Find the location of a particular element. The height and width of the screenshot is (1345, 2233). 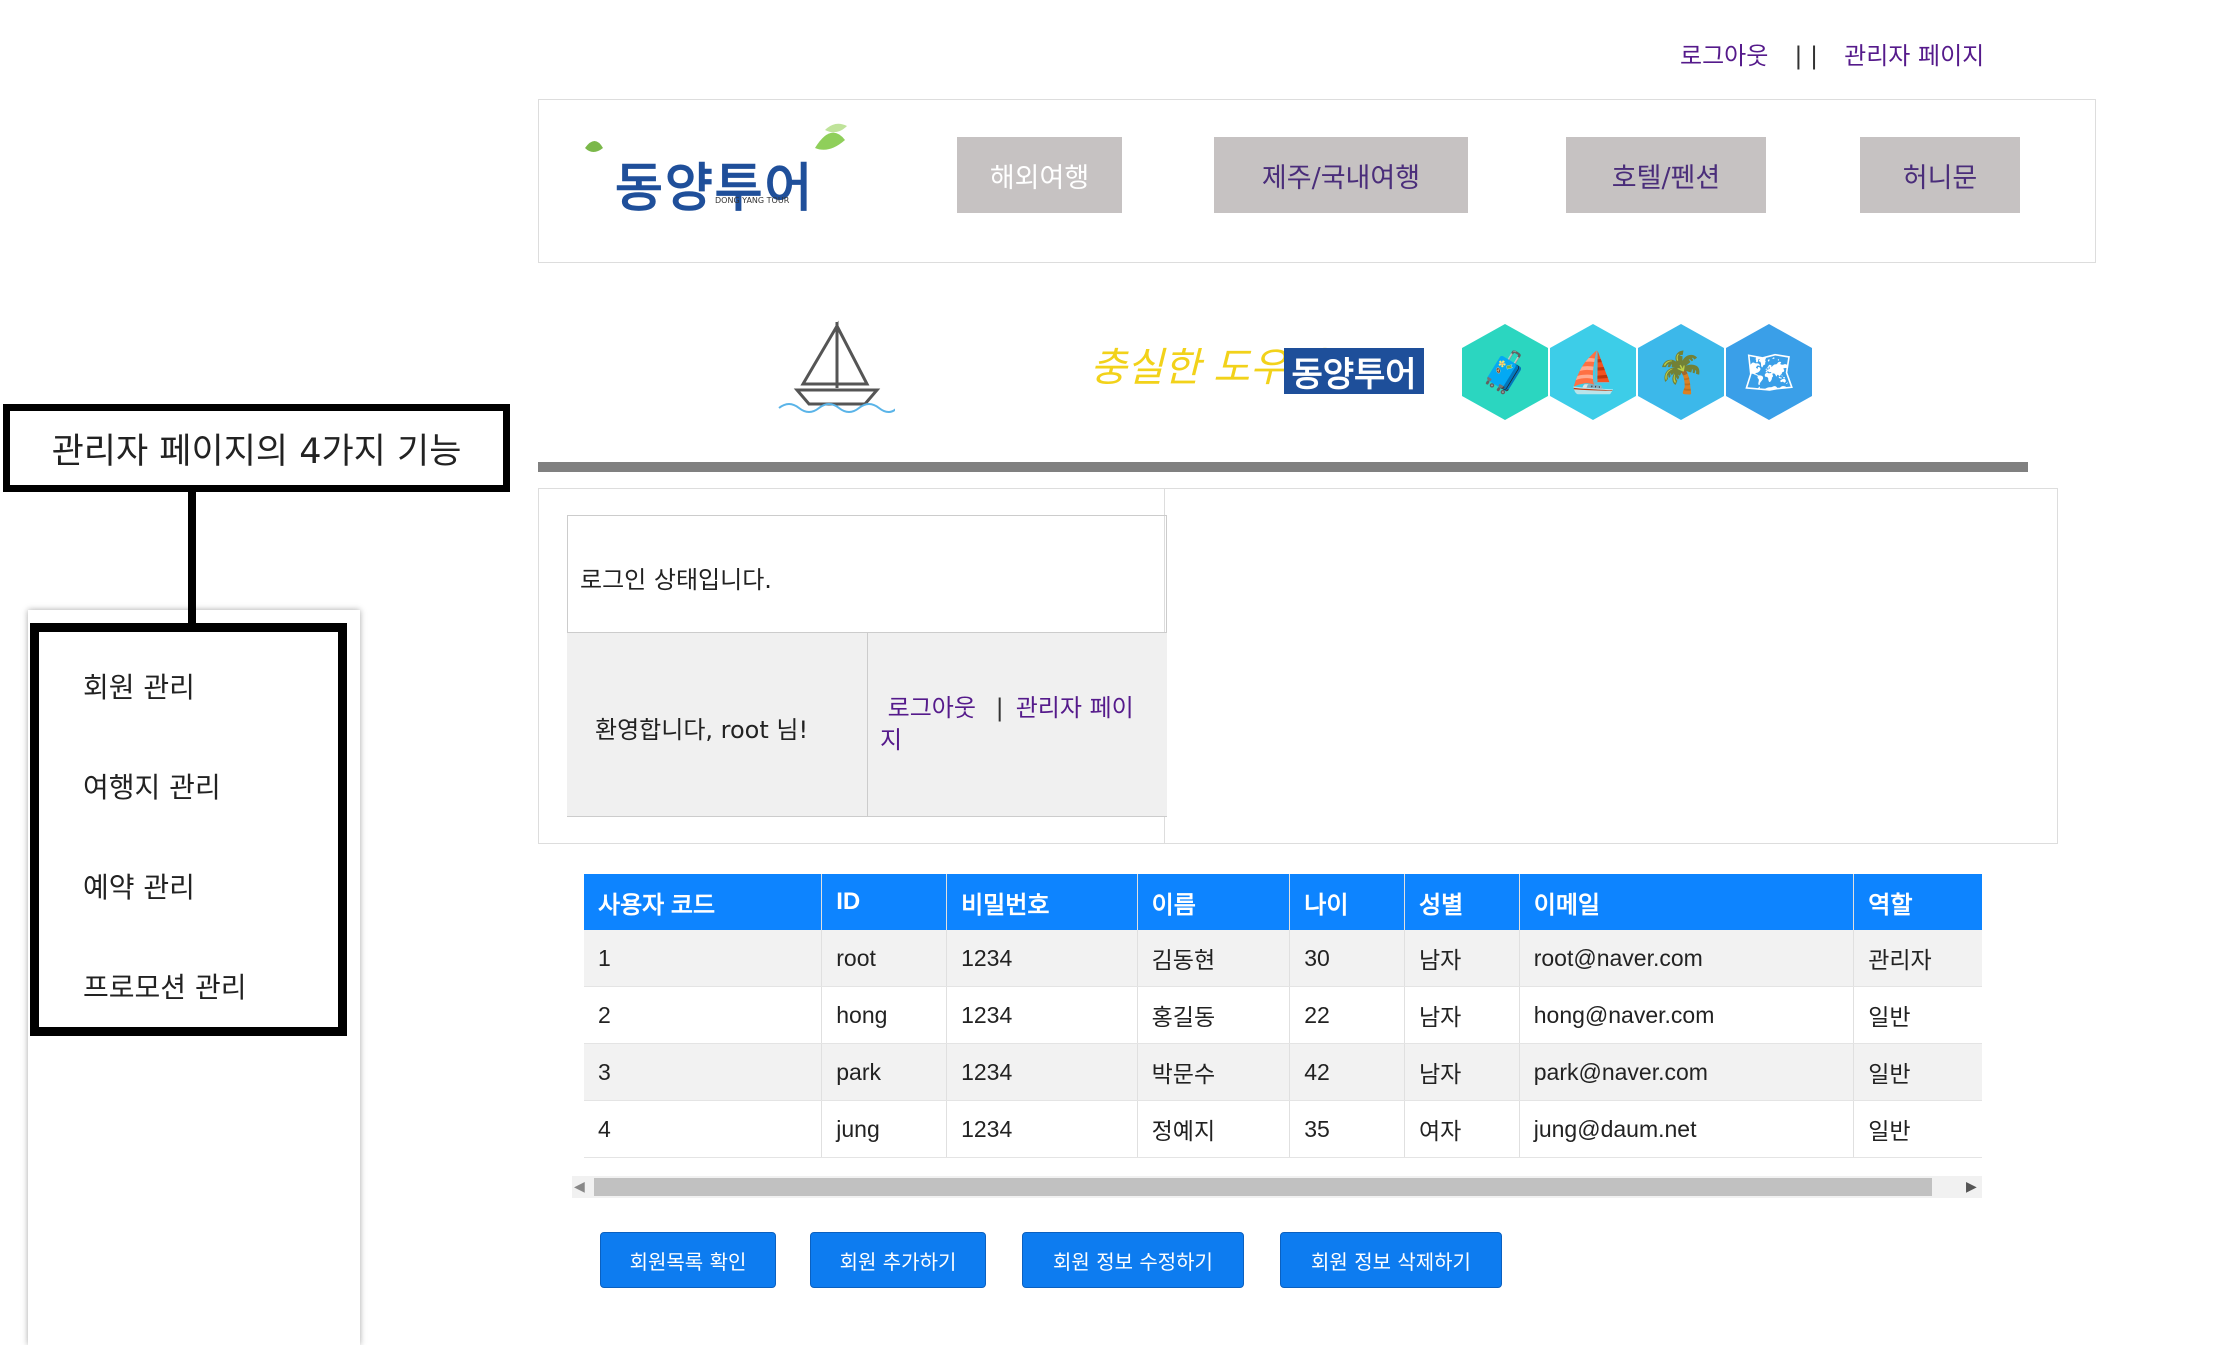

sidebar-item-reservation: 예약 관리 is located at coordinates (139, 886).